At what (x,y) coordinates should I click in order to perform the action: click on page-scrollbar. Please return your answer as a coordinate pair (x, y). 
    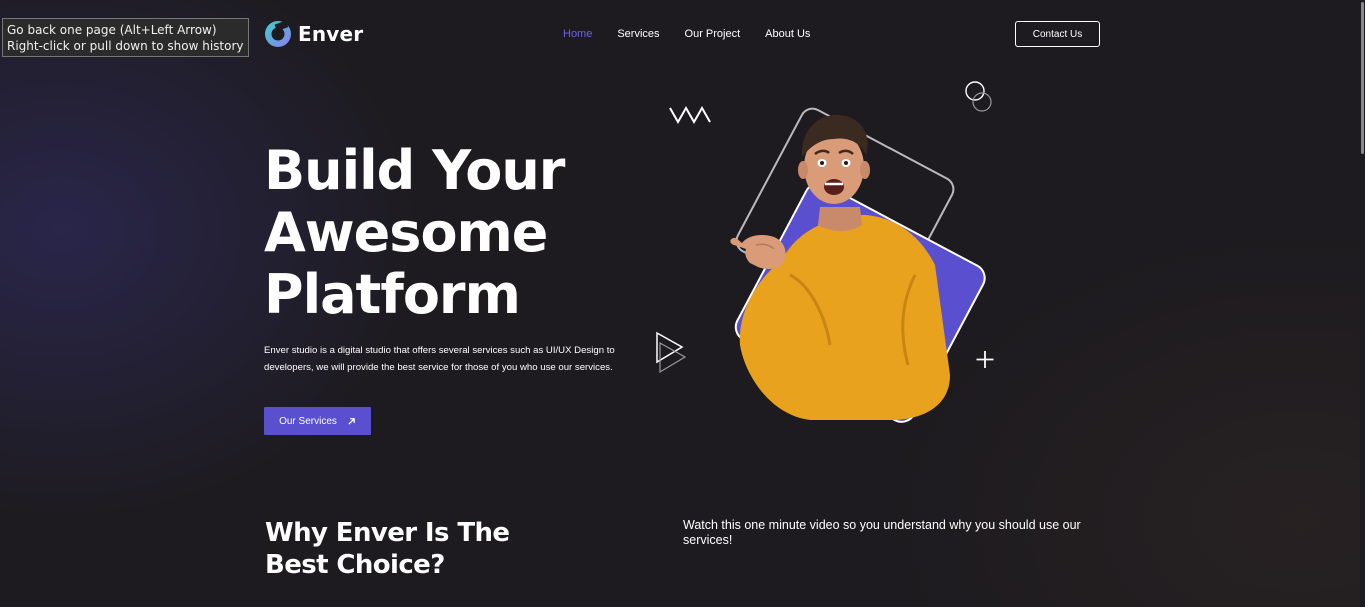
    Looking at the image, I should click on (1362, 303).